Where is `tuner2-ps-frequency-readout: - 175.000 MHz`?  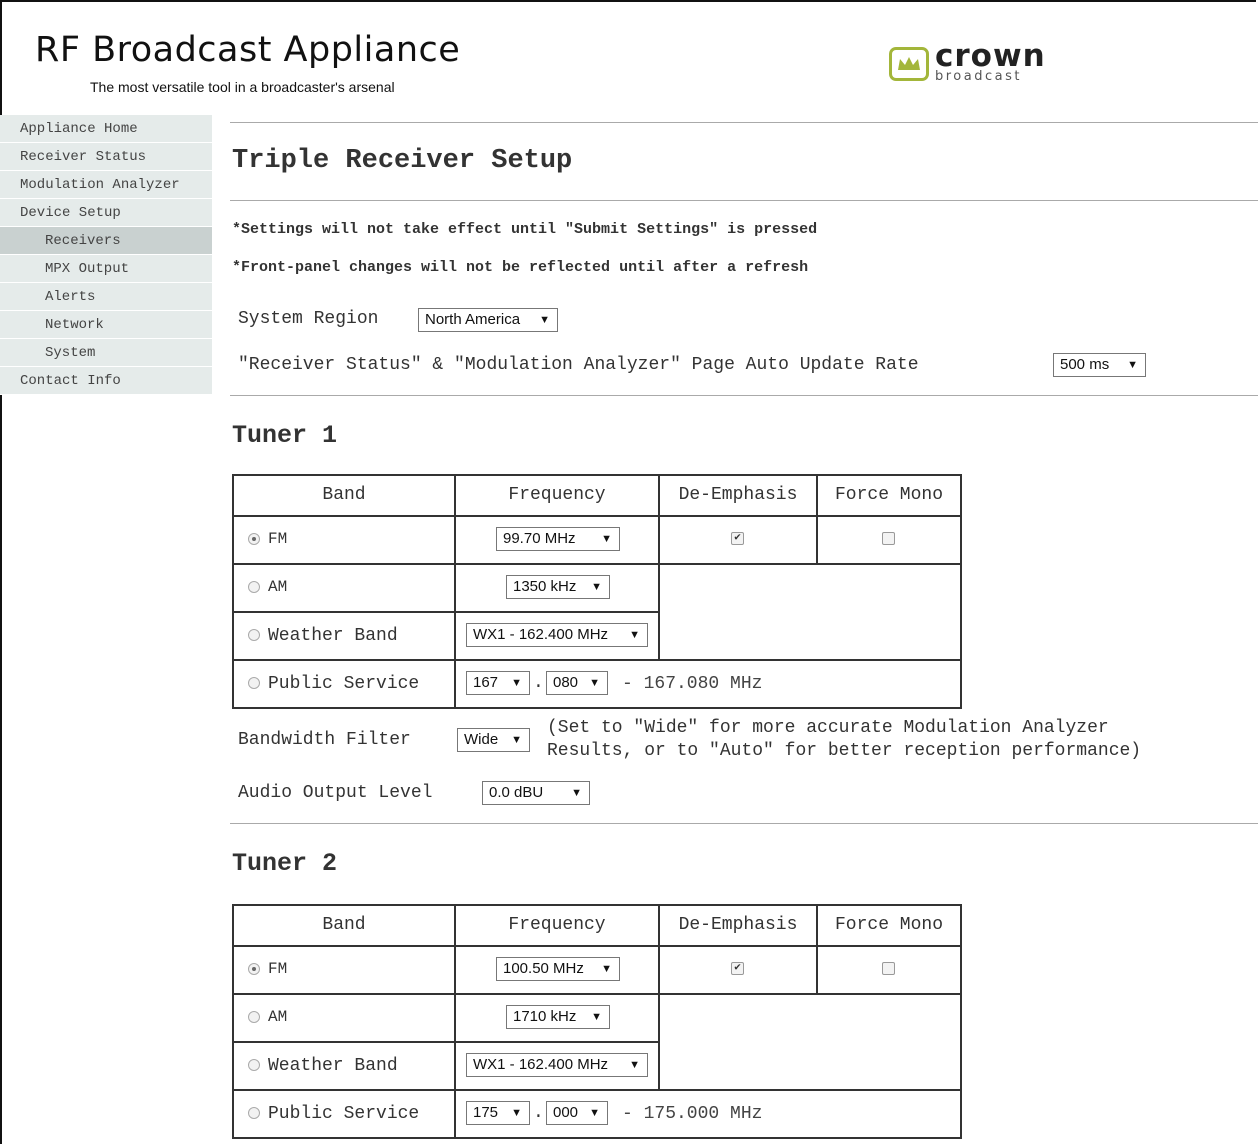 tuner2-ps-frequency-readout: - 175.000 MHz is located at coordinates (692, 1114).